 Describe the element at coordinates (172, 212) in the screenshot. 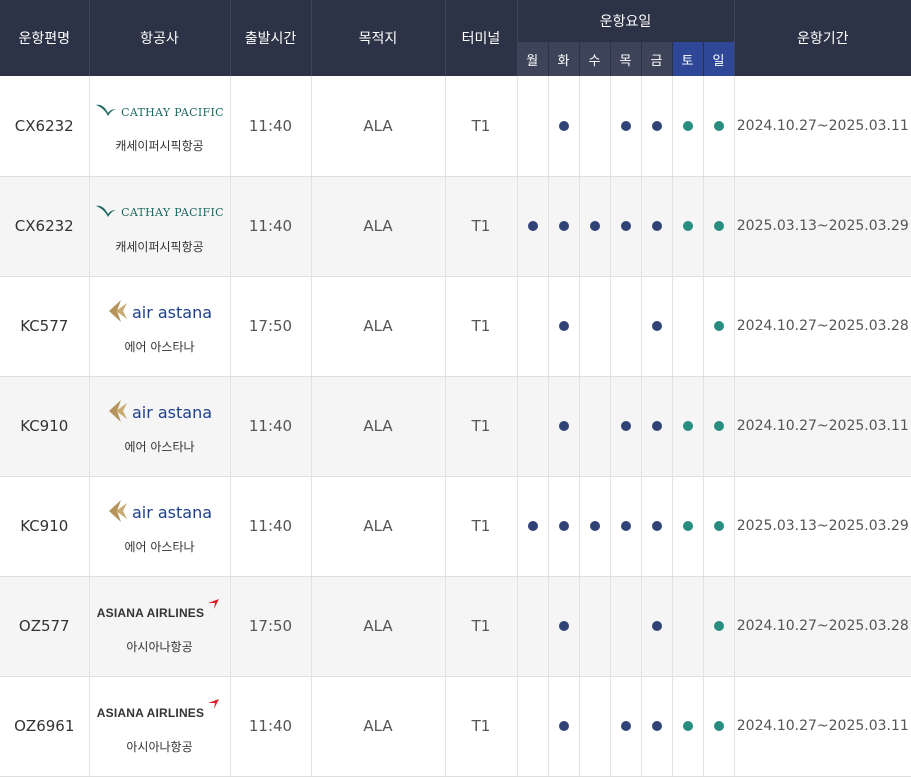

I see `logo-text: CATHAY PACIFIC` at that location.